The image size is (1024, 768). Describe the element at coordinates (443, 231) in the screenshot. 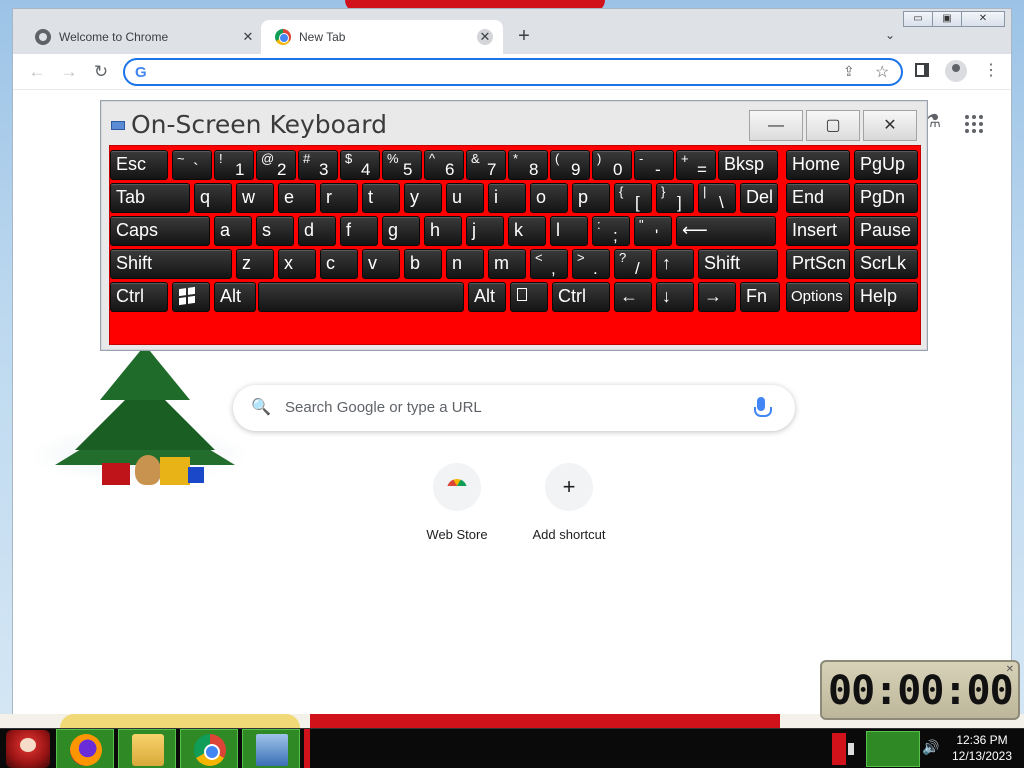

I see `key-h: h` at that location.